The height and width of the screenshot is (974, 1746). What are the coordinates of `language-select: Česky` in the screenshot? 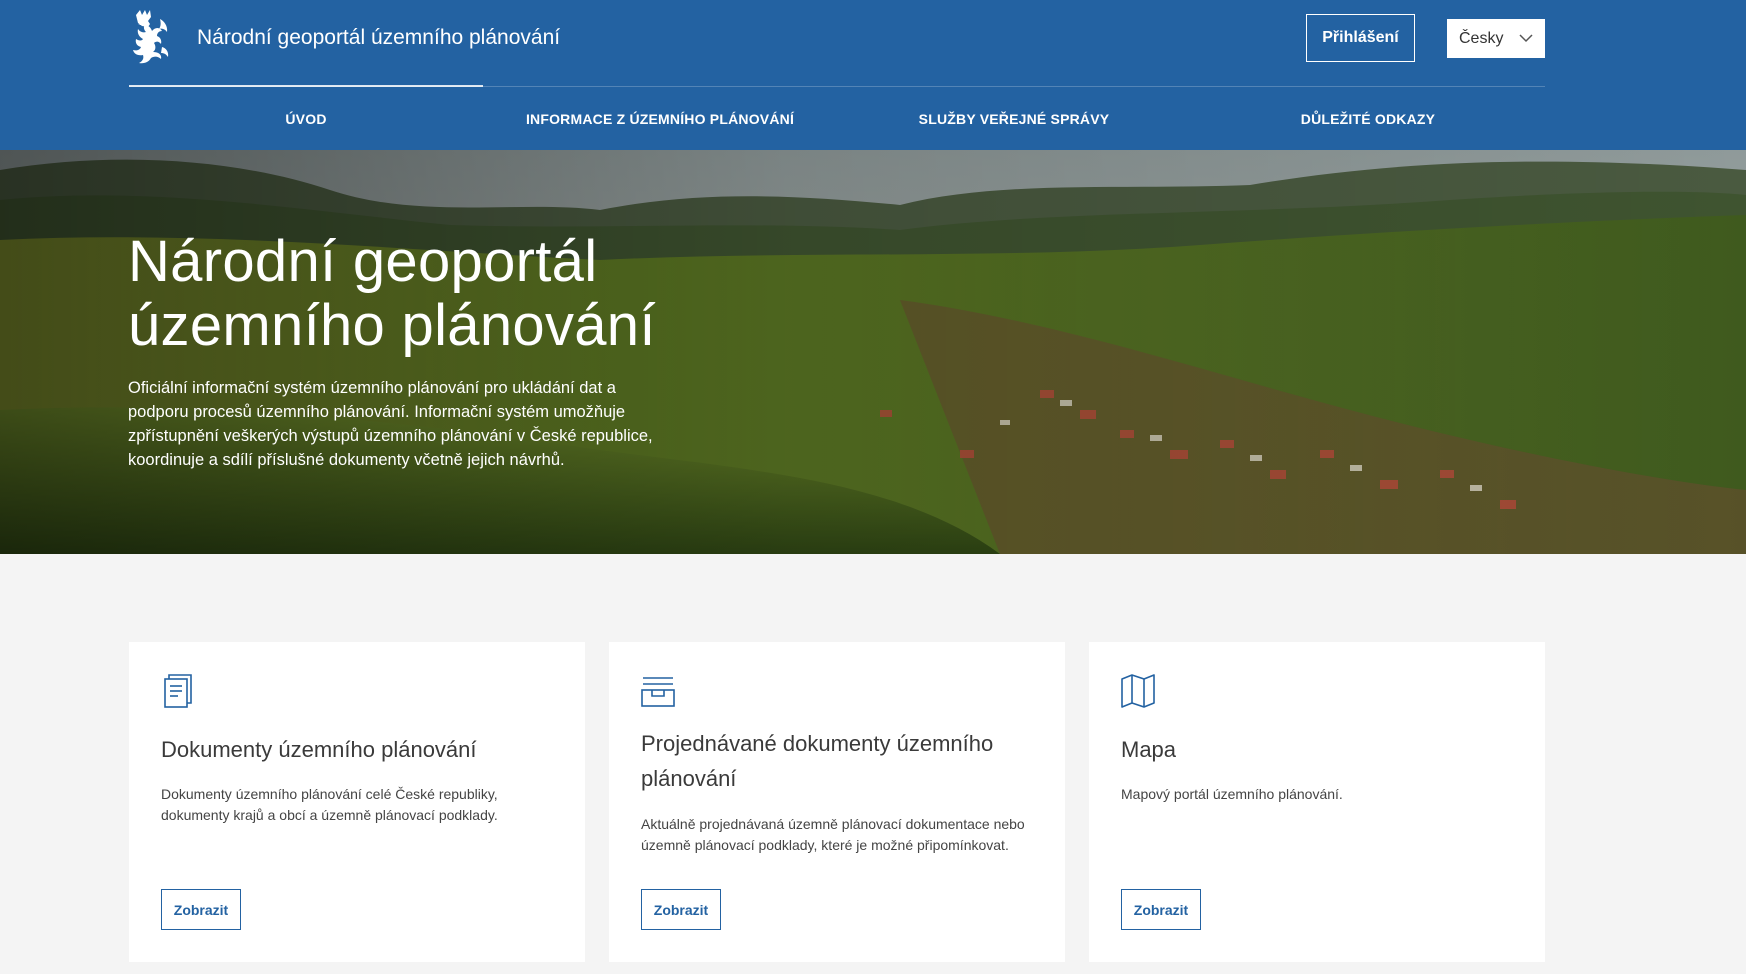 It's located at (1496, 38).